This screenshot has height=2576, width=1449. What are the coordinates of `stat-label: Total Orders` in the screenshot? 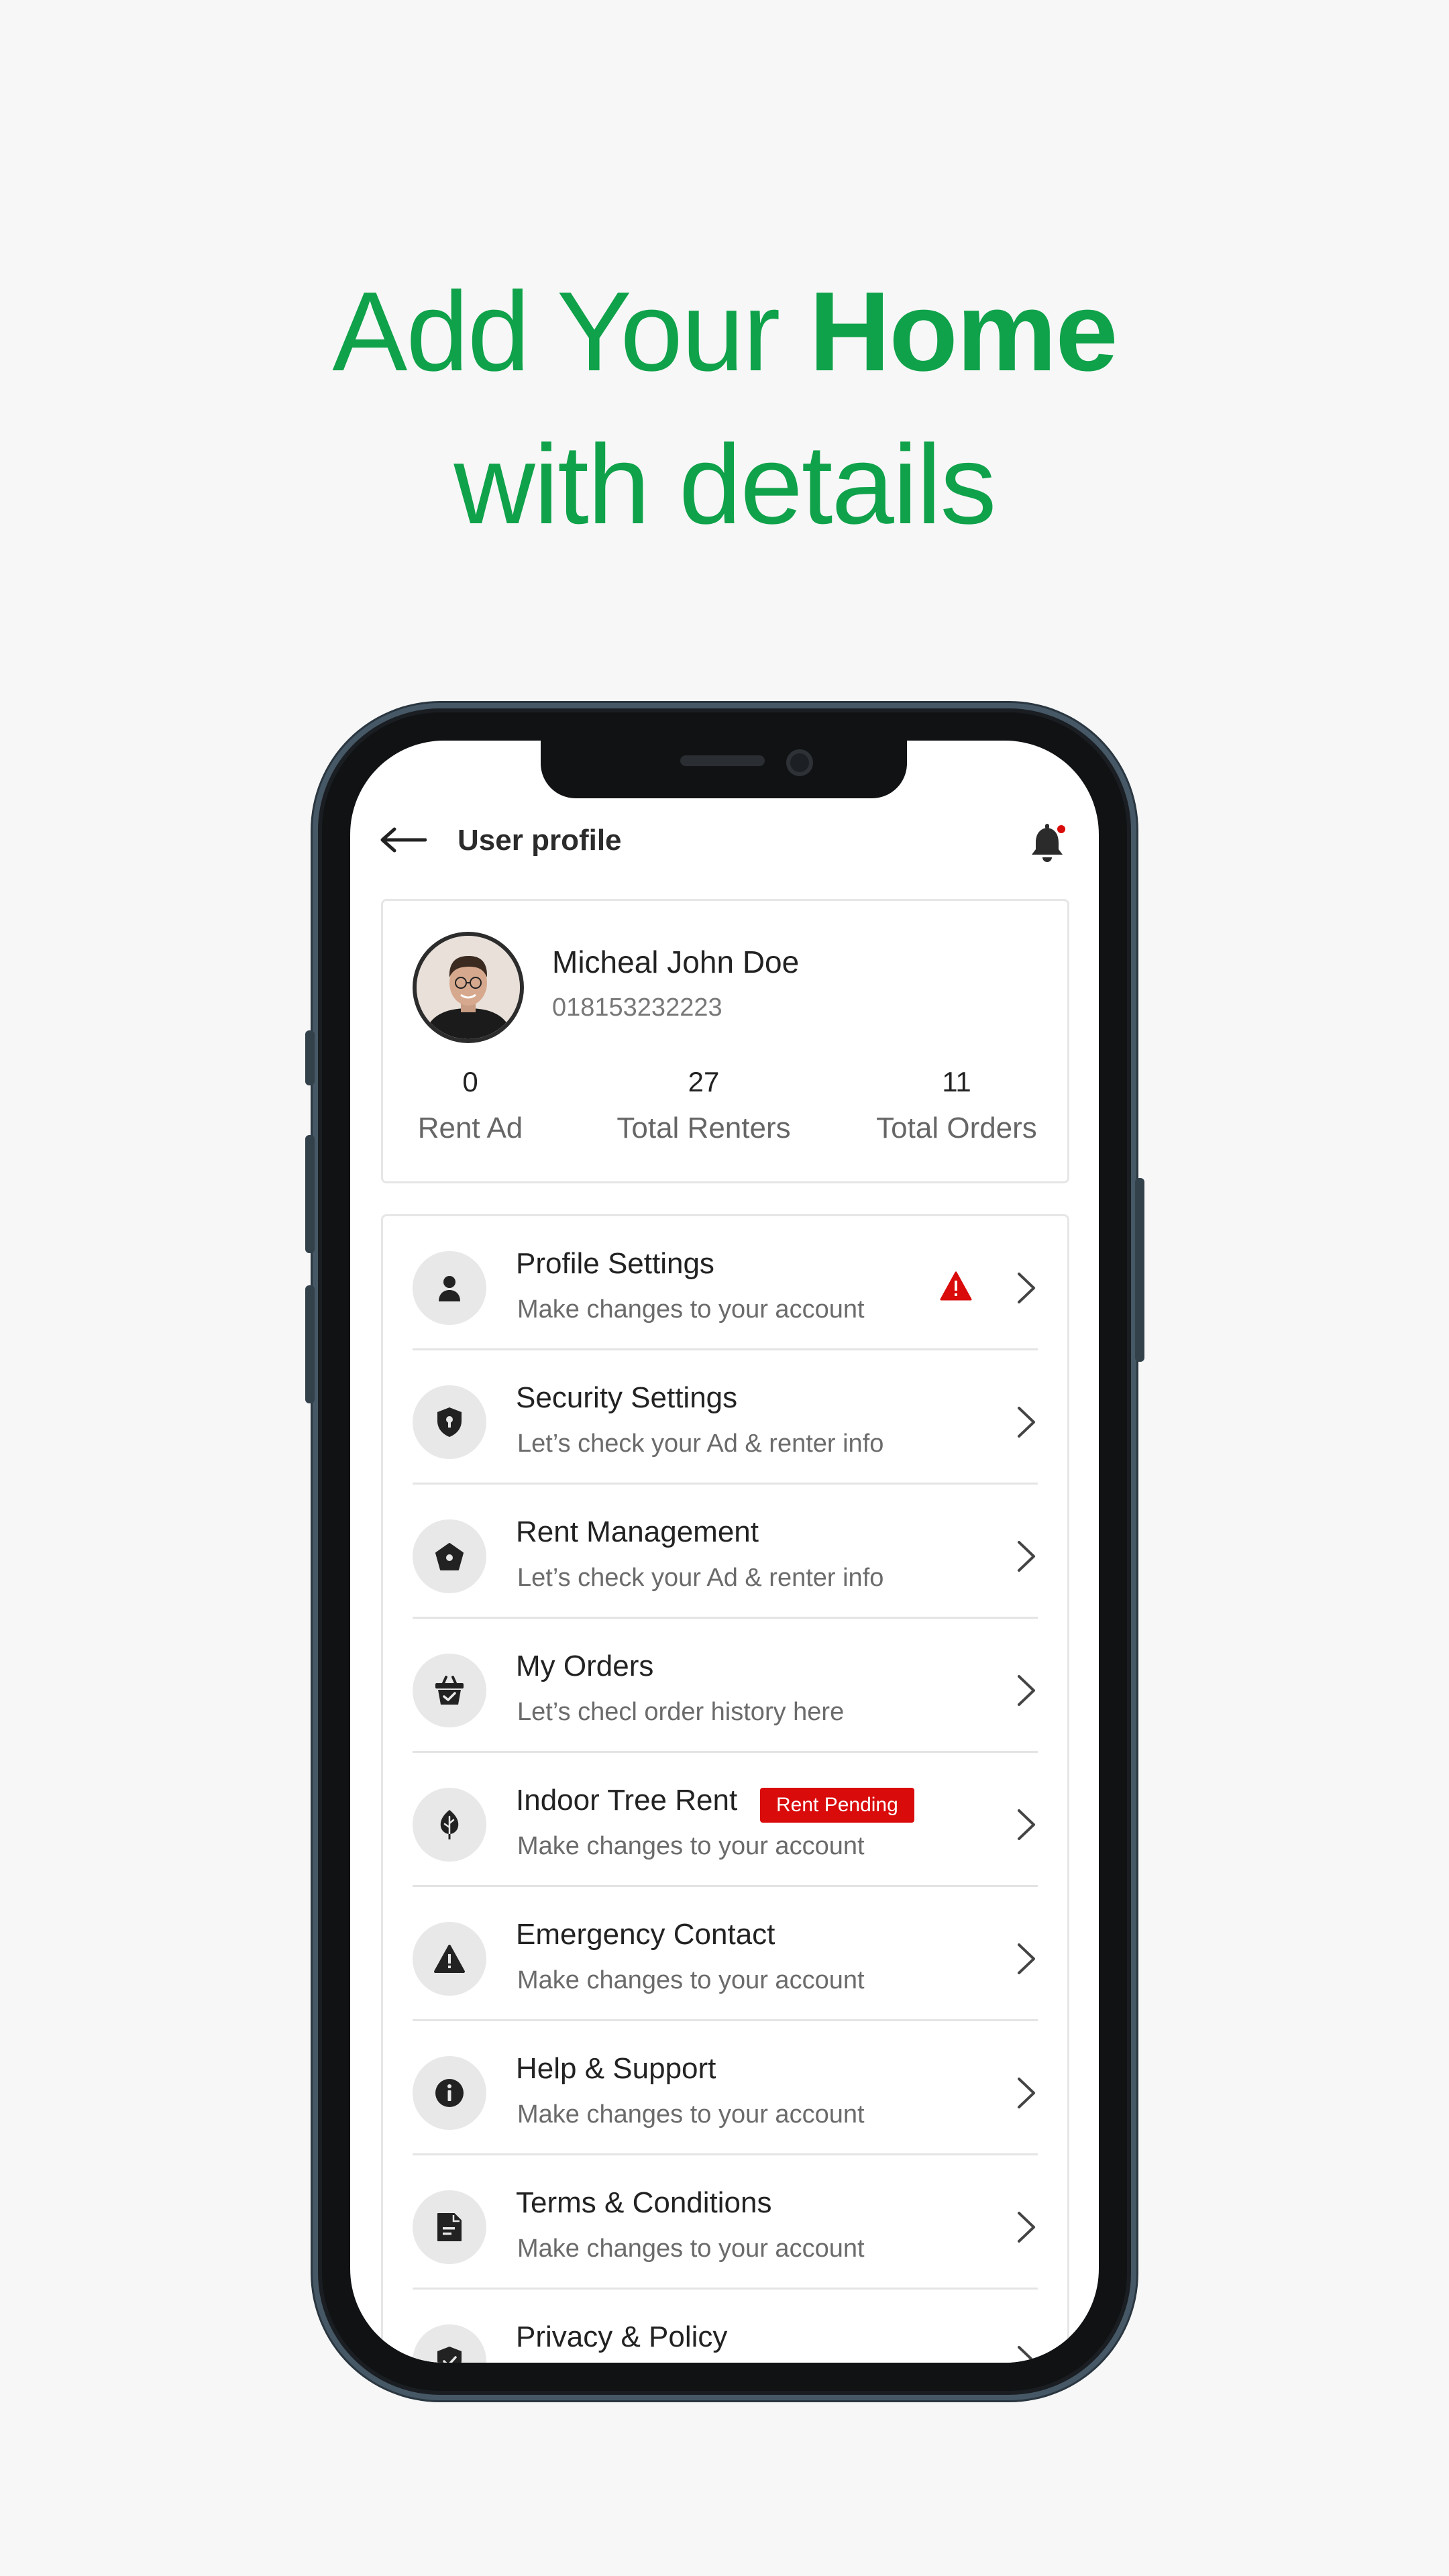 It's located at (956, 1128).